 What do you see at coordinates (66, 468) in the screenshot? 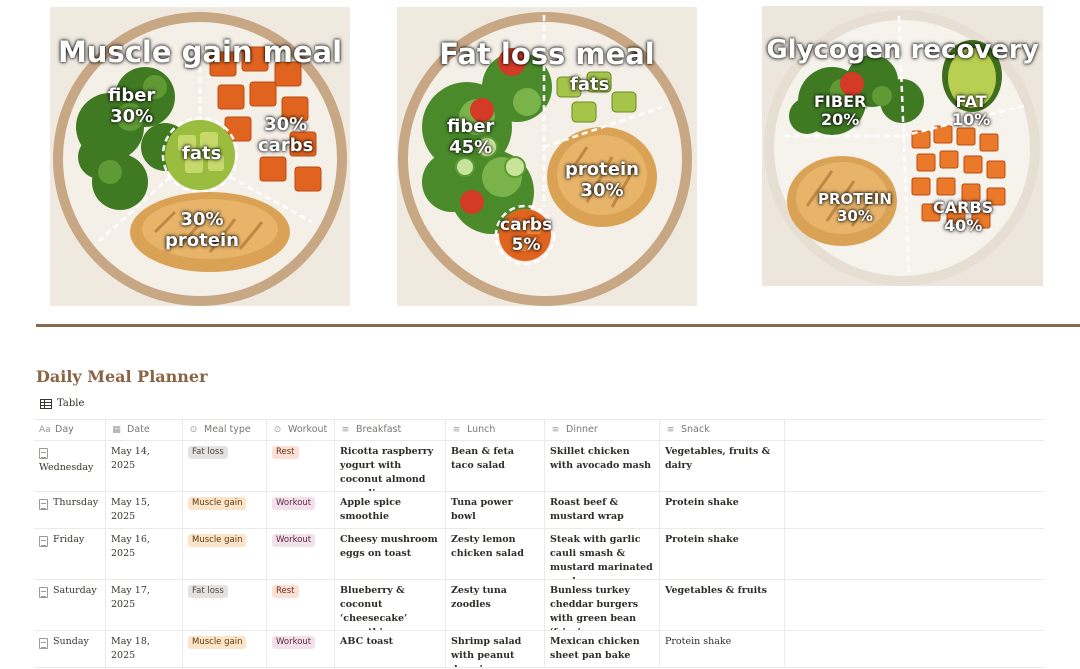
I see `day-name: Wednesday` at bounding box center [66, 468].